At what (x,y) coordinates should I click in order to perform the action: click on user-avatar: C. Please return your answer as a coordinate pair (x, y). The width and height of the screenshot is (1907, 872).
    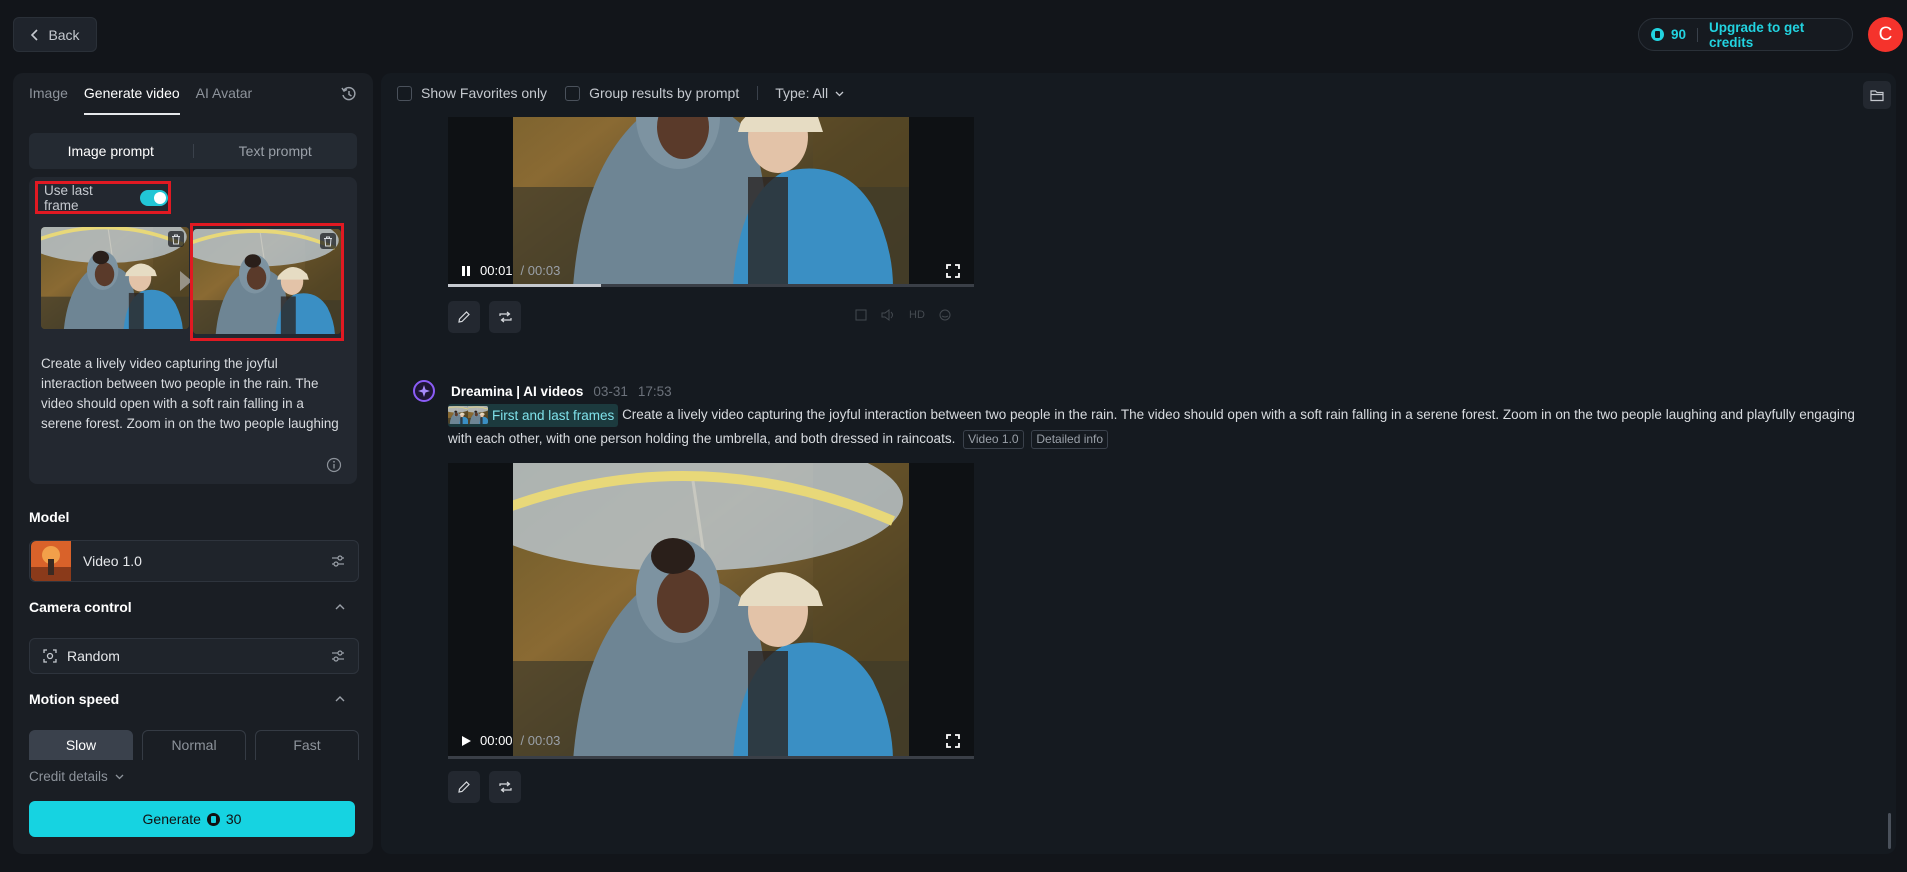
    Looking at the image, I should click on (1885, 34).